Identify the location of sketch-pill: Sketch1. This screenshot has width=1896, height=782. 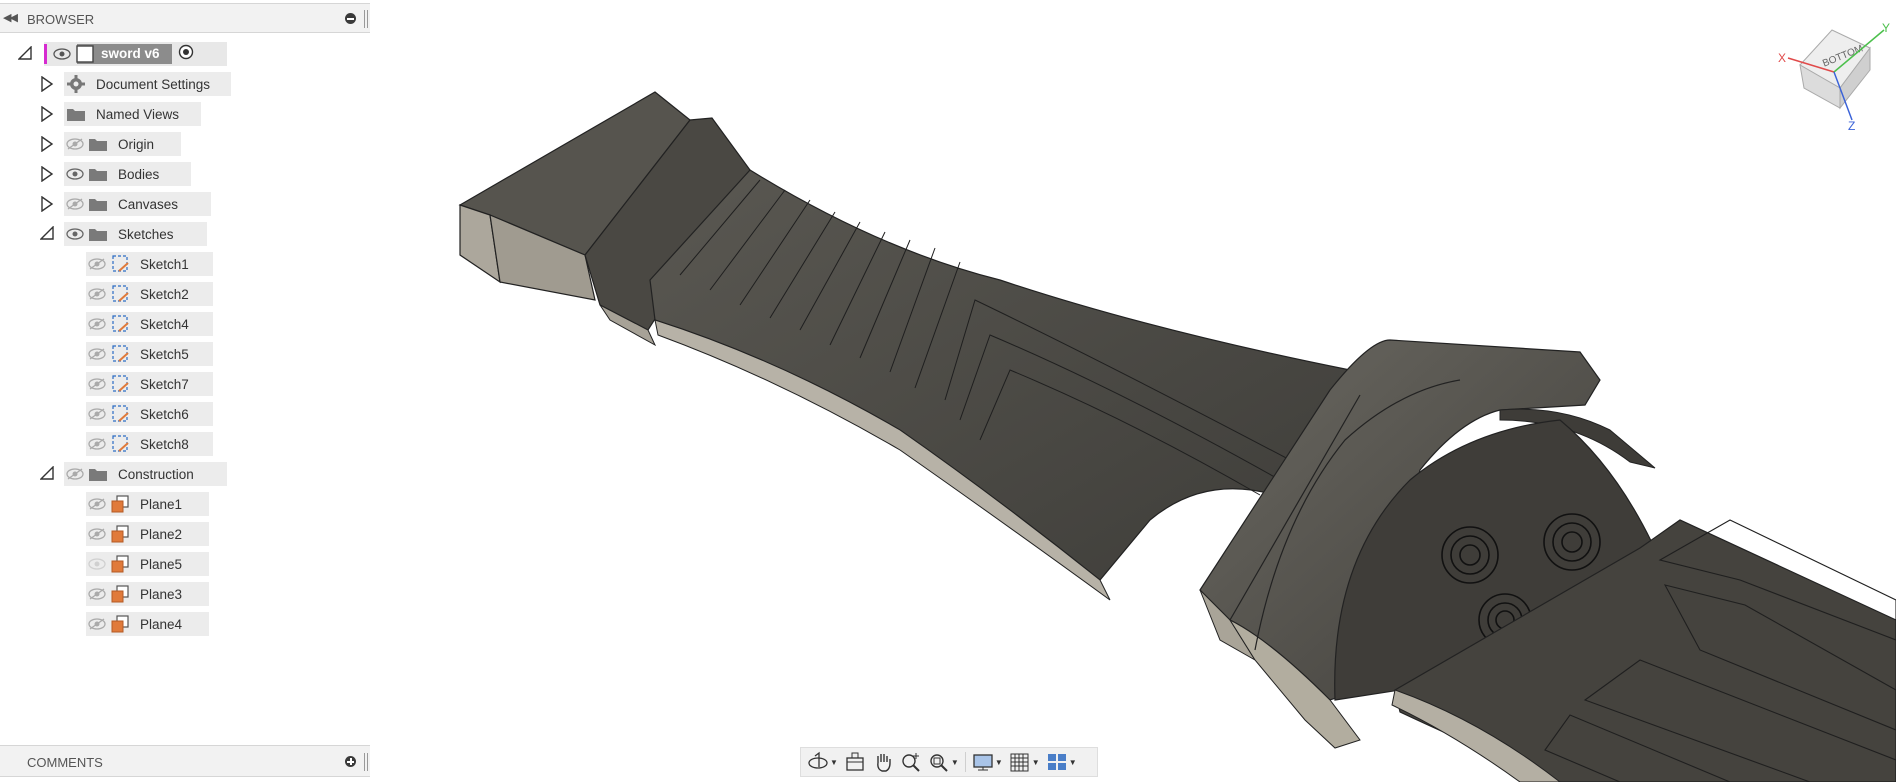
(149, 264).